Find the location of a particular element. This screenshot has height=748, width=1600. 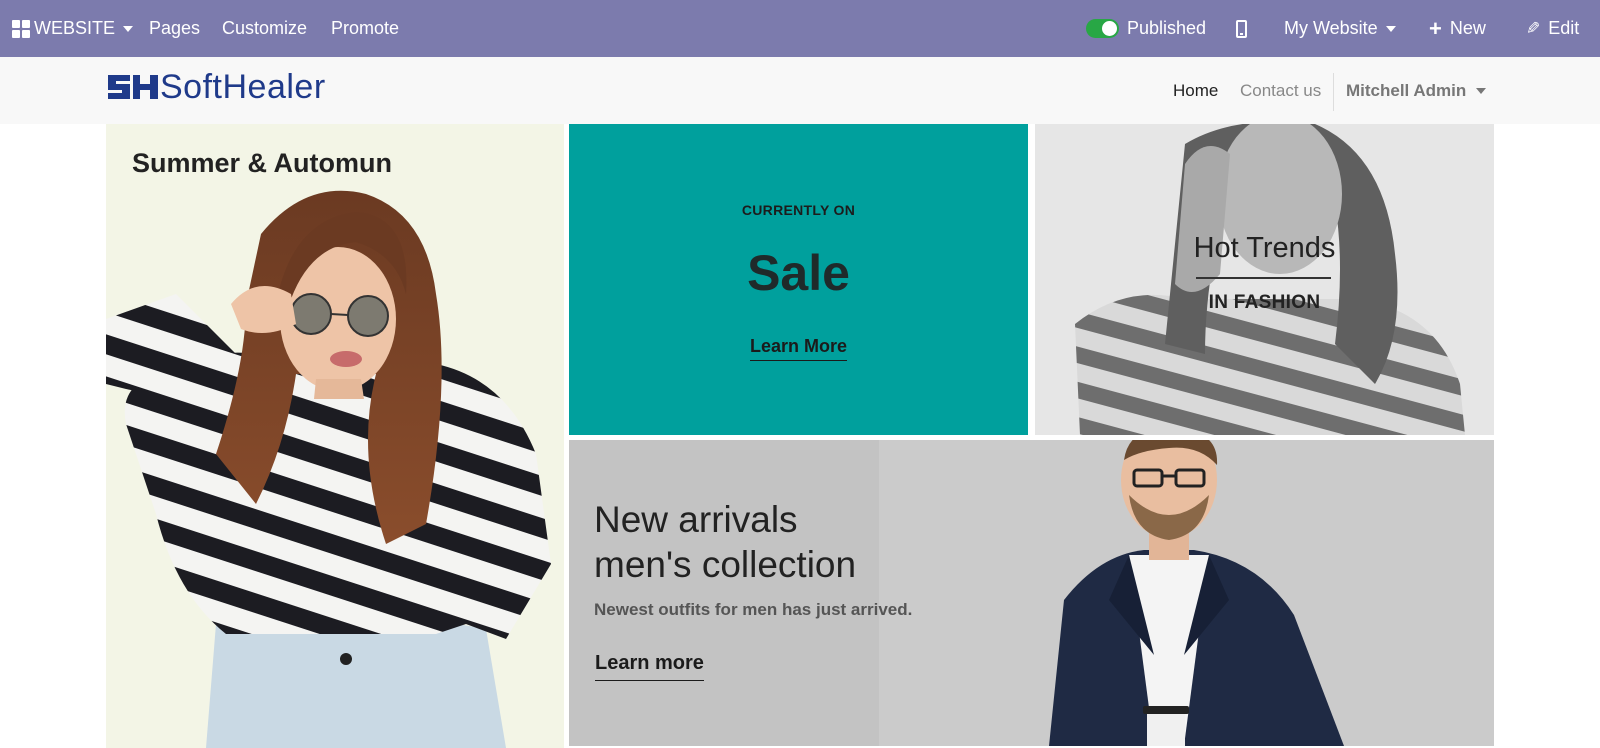

edit-button: ✎ Edit is located at coordinates (1552, 28).